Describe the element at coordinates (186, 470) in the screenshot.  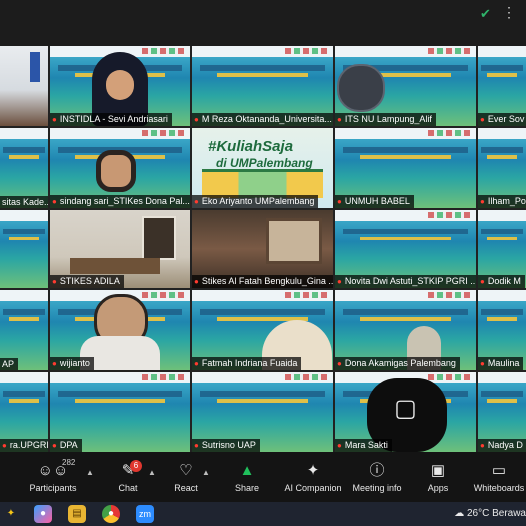
I see `heart-icon: ♡` at that location.